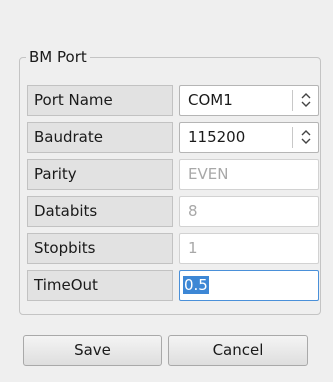  I want to click on field-row-baudrate: Baudrate 115200, so click(173, 137).